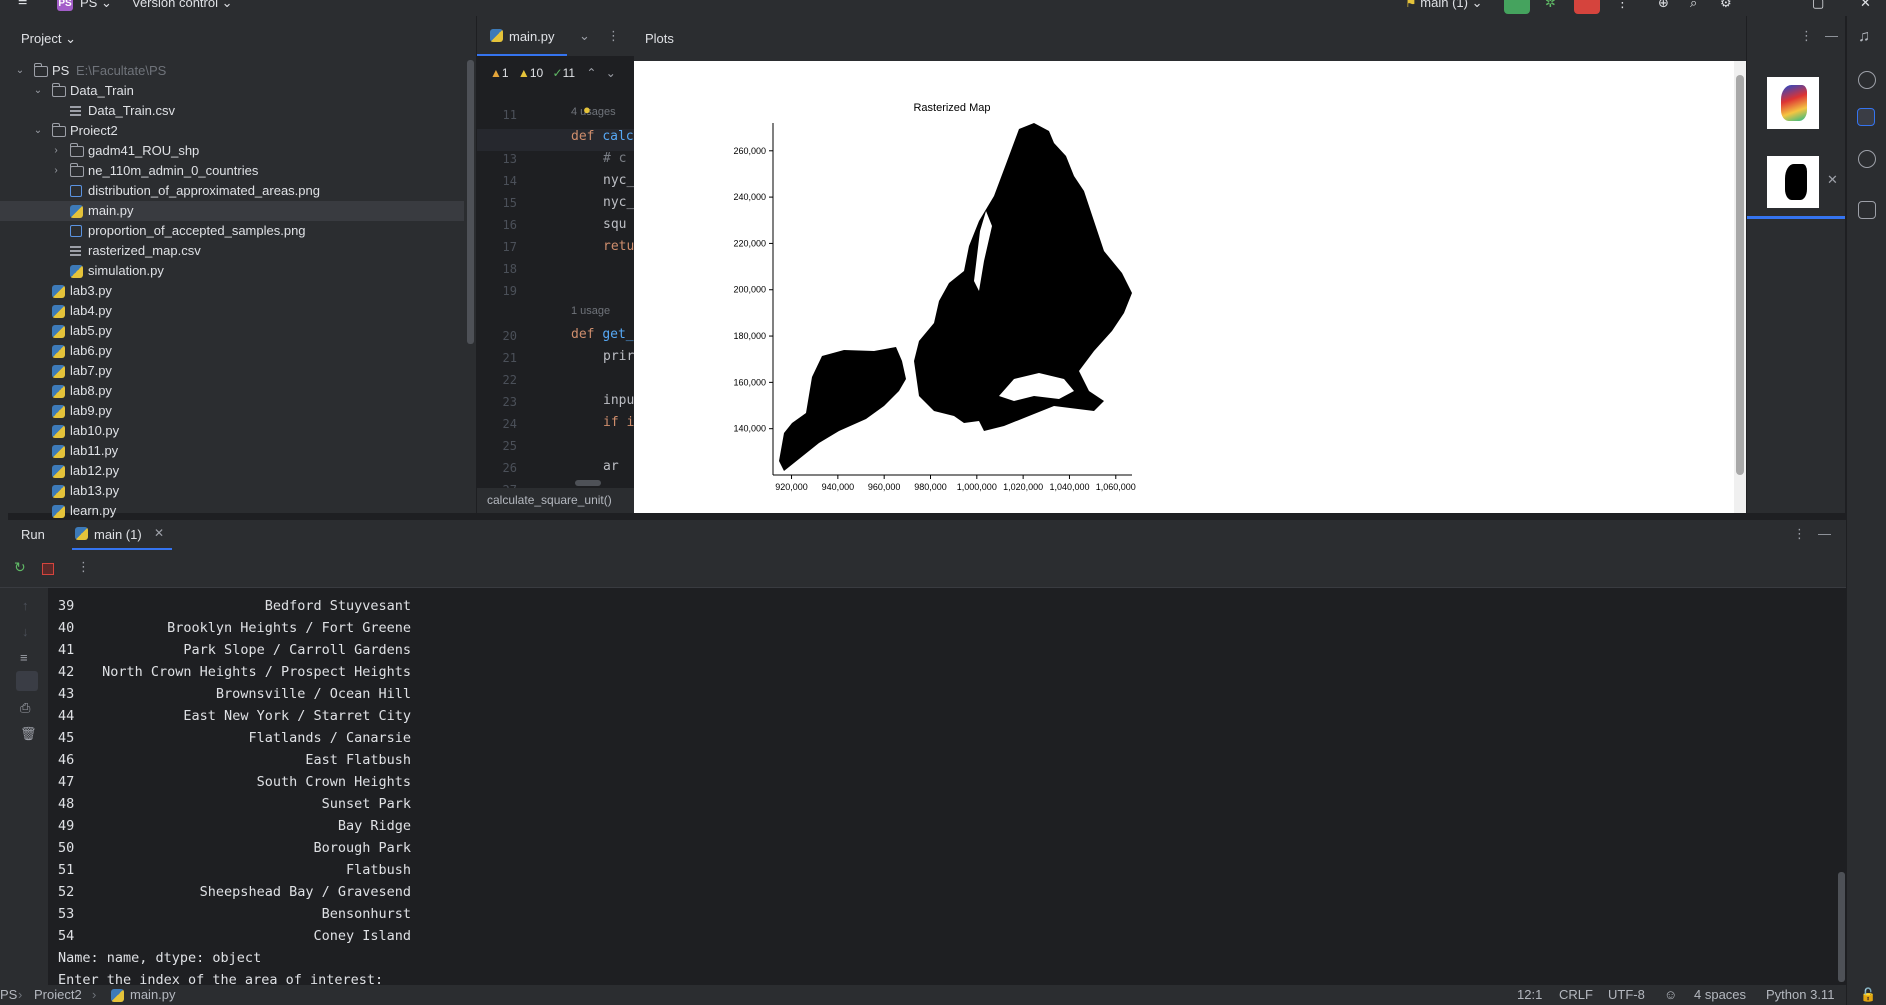  Describe the element at coordinates (232, 71) in the screenshot. I see `tree-folder: ⌄ PS E:\Facultate\PS` at that location.